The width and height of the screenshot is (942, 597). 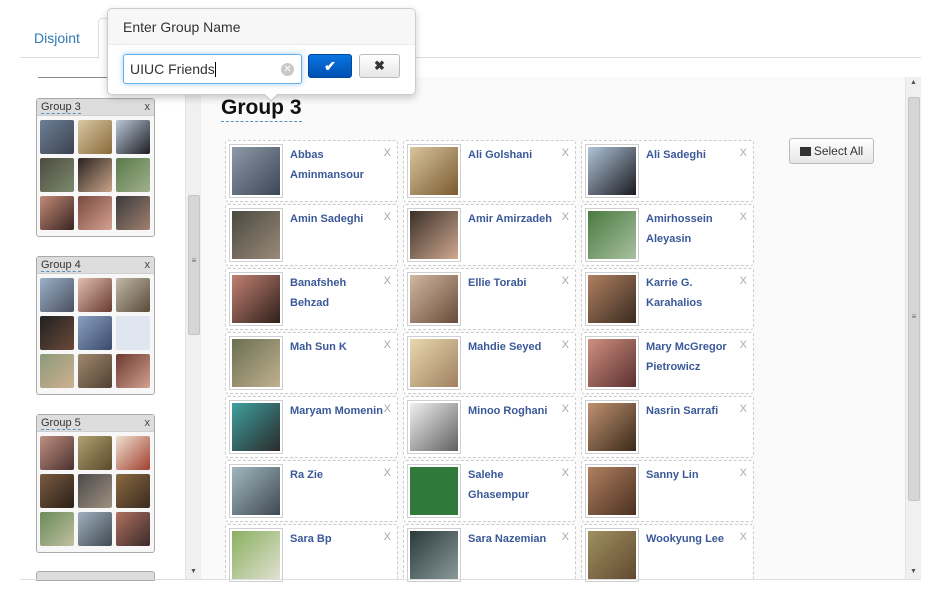 I want to click on group-card-3: Group 3 x, so click(x=95, y=167).